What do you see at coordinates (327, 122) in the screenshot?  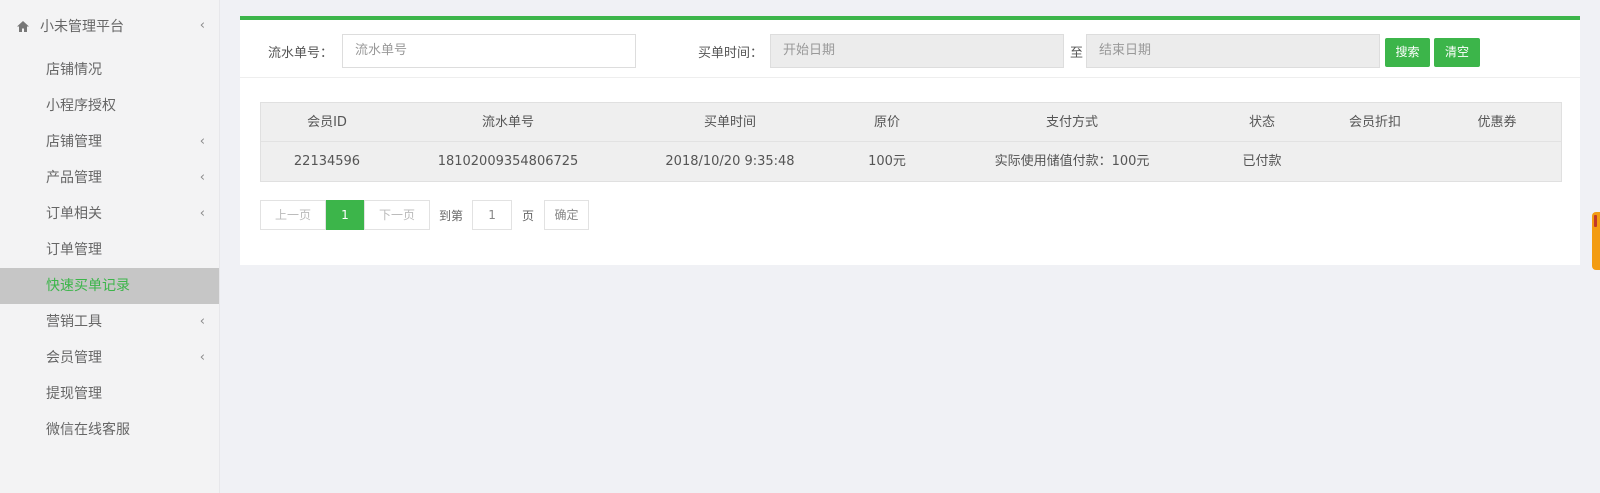 I see `column-header: 会员ID` at bounding box center [327, 122].